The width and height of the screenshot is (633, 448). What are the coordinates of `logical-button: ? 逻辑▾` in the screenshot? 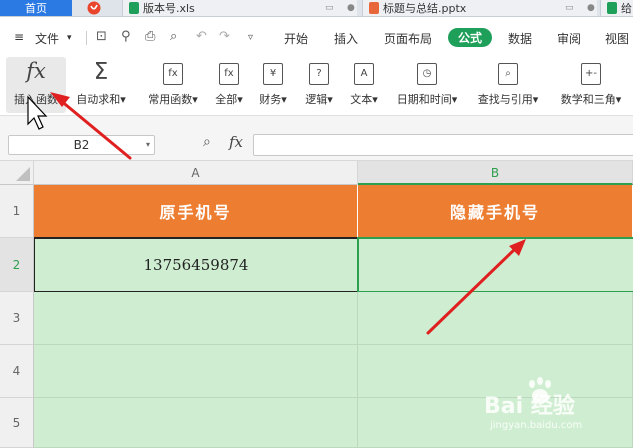 It's located at (319, 85).